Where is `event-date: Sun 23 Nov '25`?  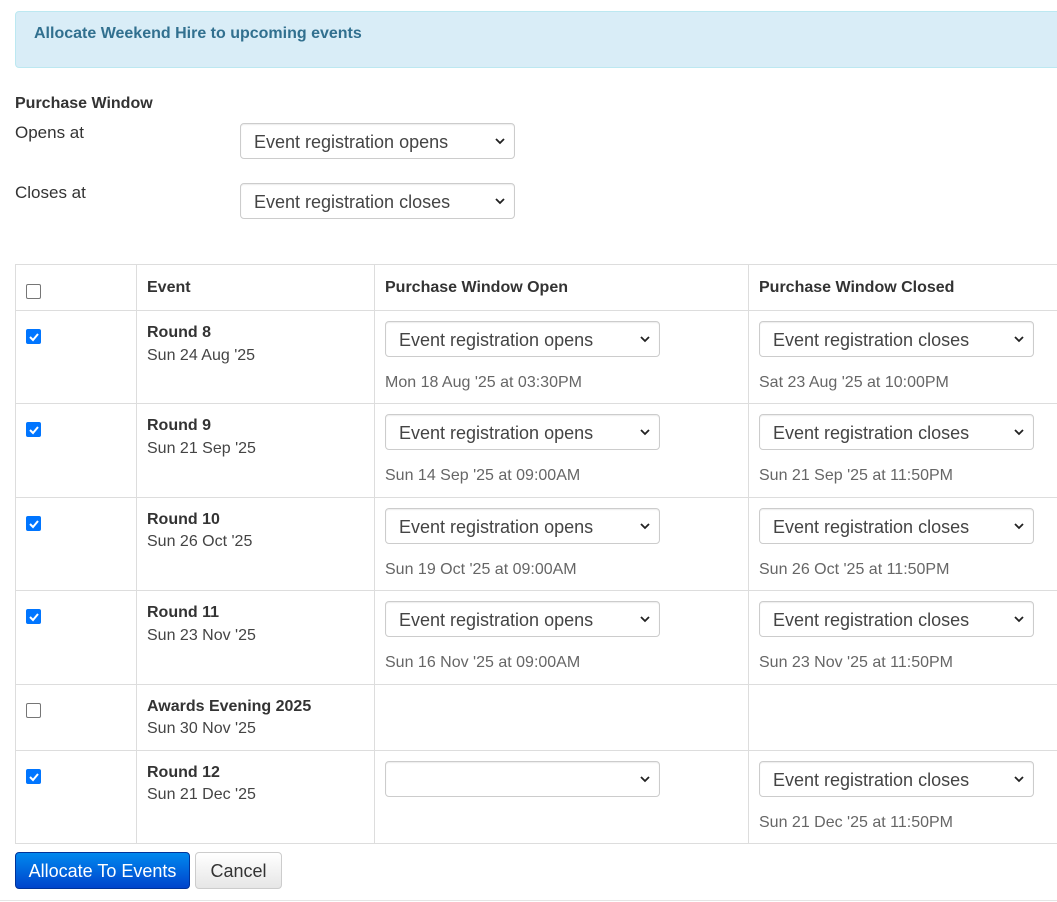 event-date: Sun 23 Nov '25 is located at coordinates (201, 635).